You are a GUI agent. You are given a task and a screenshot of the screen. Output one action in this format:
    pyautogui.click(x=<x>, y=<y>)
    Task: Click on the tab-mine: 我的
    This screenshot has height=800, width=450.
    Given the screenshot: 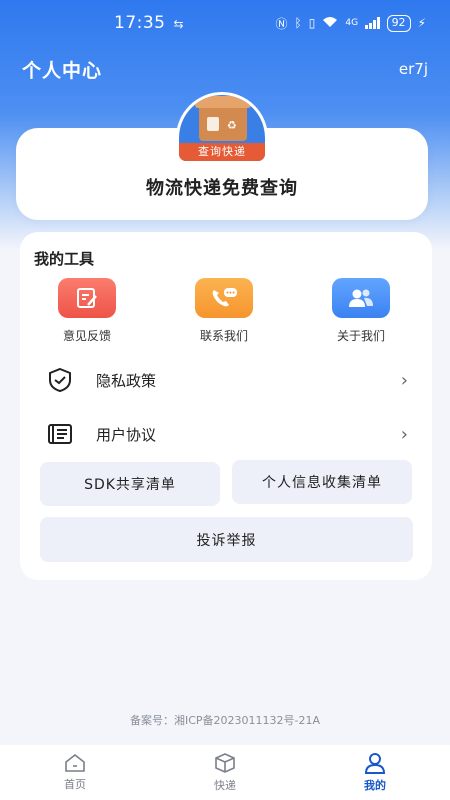 What is the action you would take?
    pyautogui.click(x=375, y=772)
    